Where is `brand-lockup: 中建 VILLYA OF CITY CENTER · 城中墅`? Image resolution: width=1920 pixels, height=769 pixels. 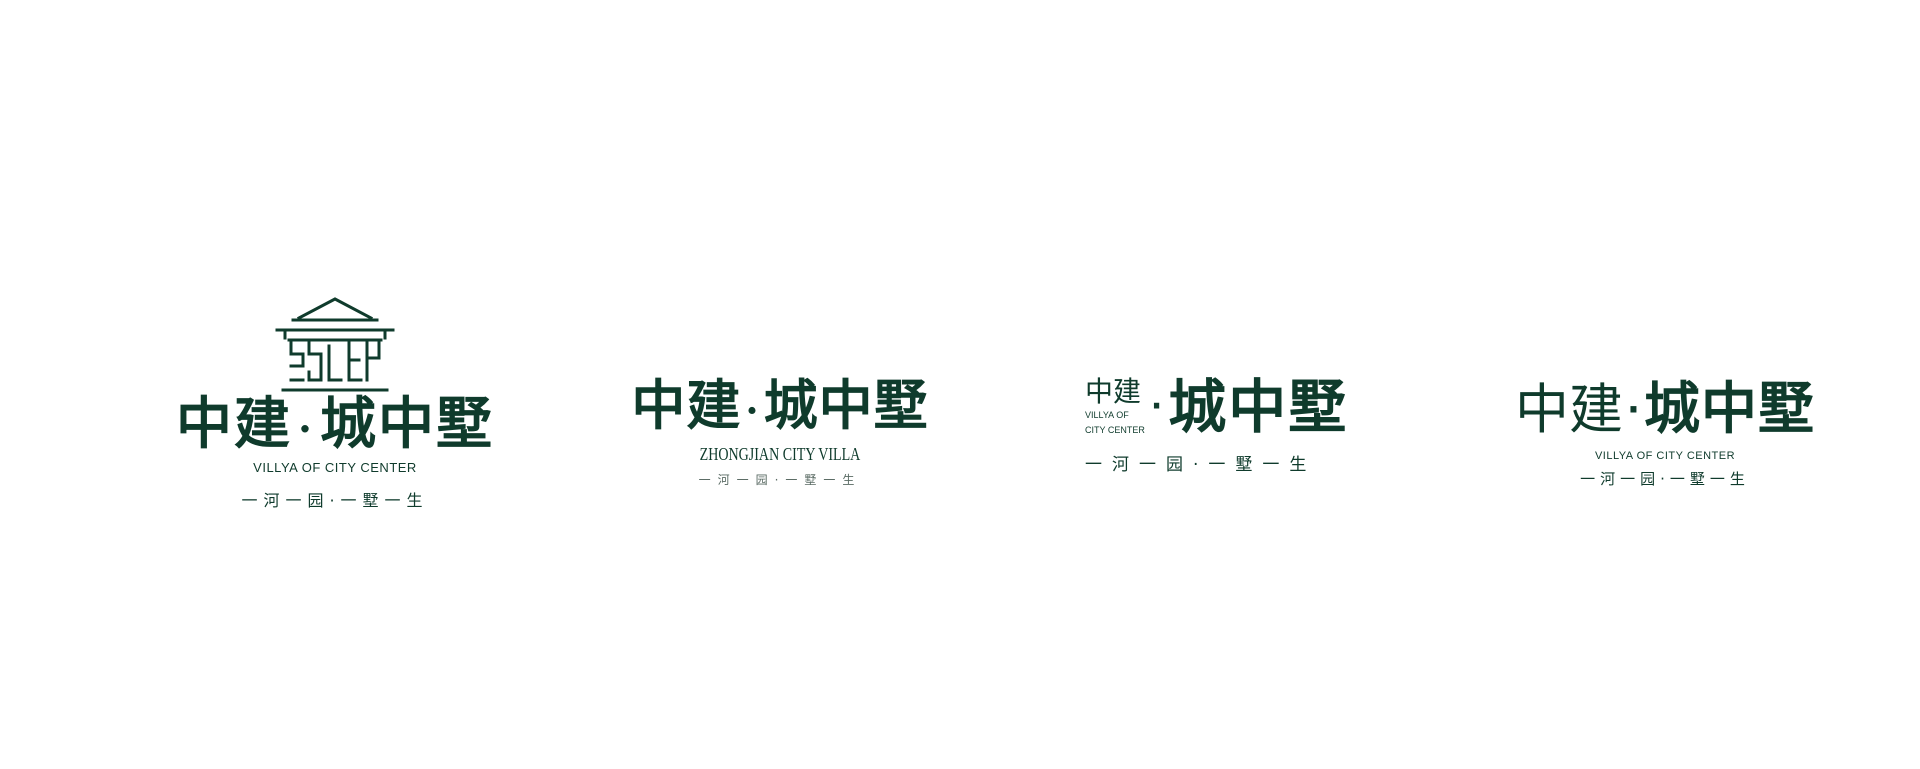
brand-lockup: 中建 VILLYA OF CITY CENTER · 城中墅 is located at coordinates (1217, 407).